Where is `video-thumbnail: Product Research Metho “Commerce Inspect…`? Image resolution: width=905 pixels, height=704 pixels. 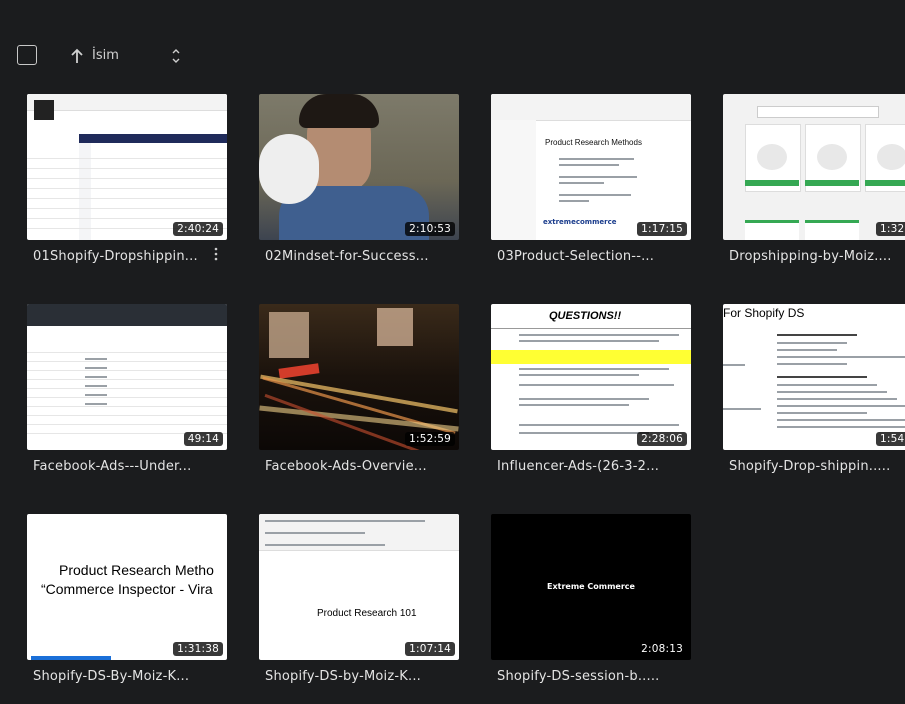
video-thumbnail: Product Research Metho “Commerce Inspect… is located at coordinates (127, 587).